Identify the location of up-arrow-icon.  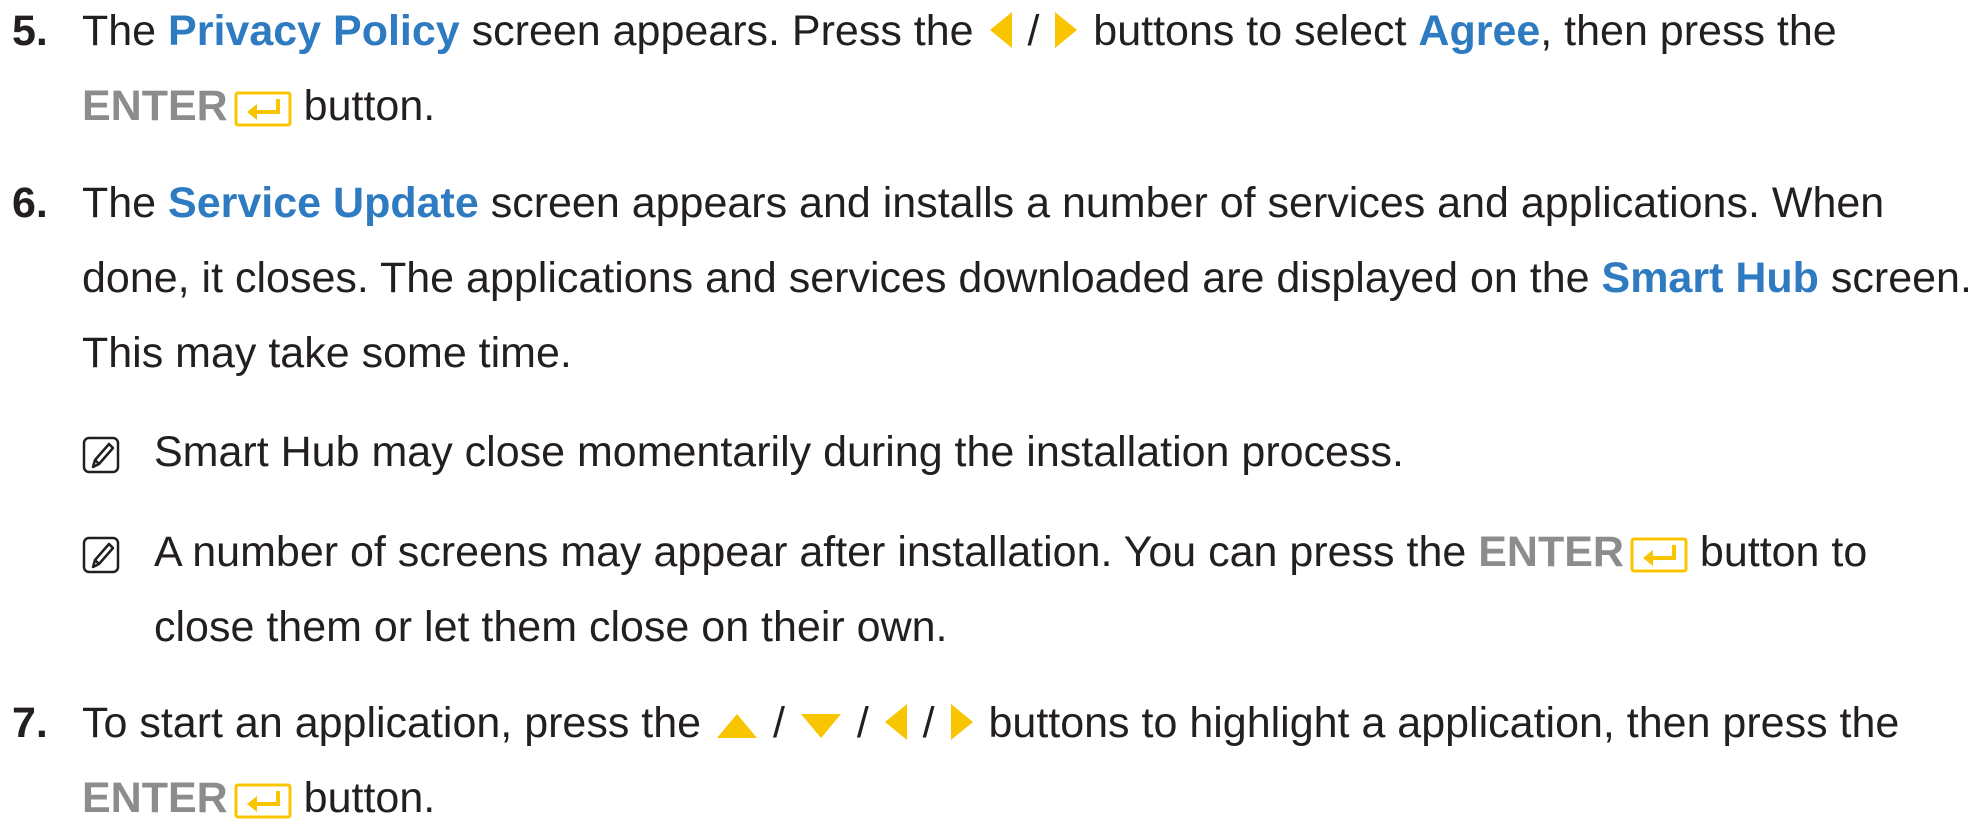
(737, 726).